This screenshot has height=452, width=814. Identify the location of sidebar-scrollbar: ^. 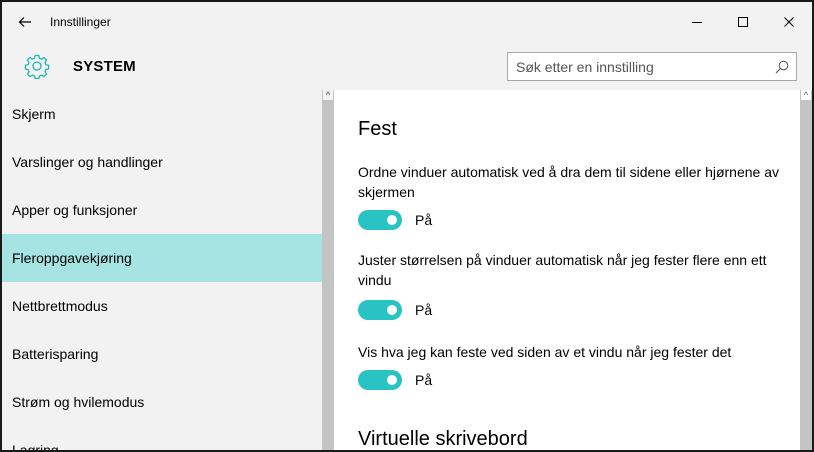
(328, 270).